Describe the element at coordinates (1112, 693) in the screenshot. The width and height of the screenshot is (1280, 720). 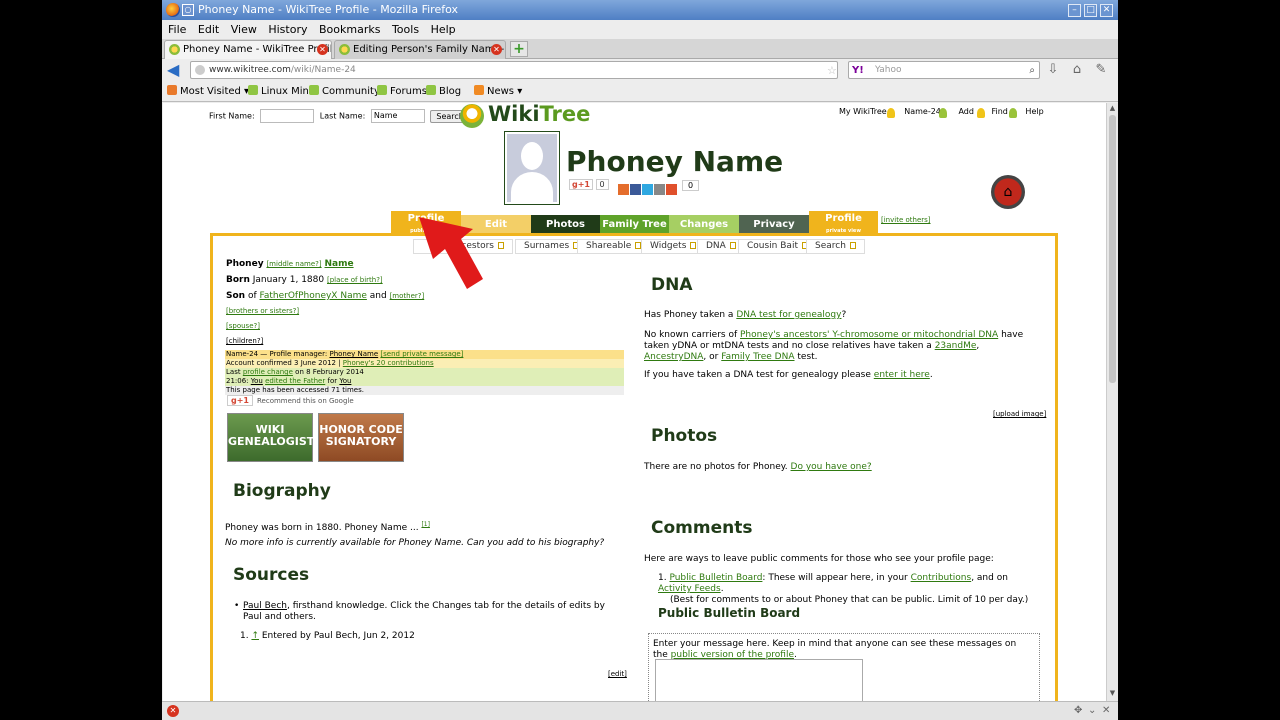
I see `scroll-down-icon: ▼` at that location.